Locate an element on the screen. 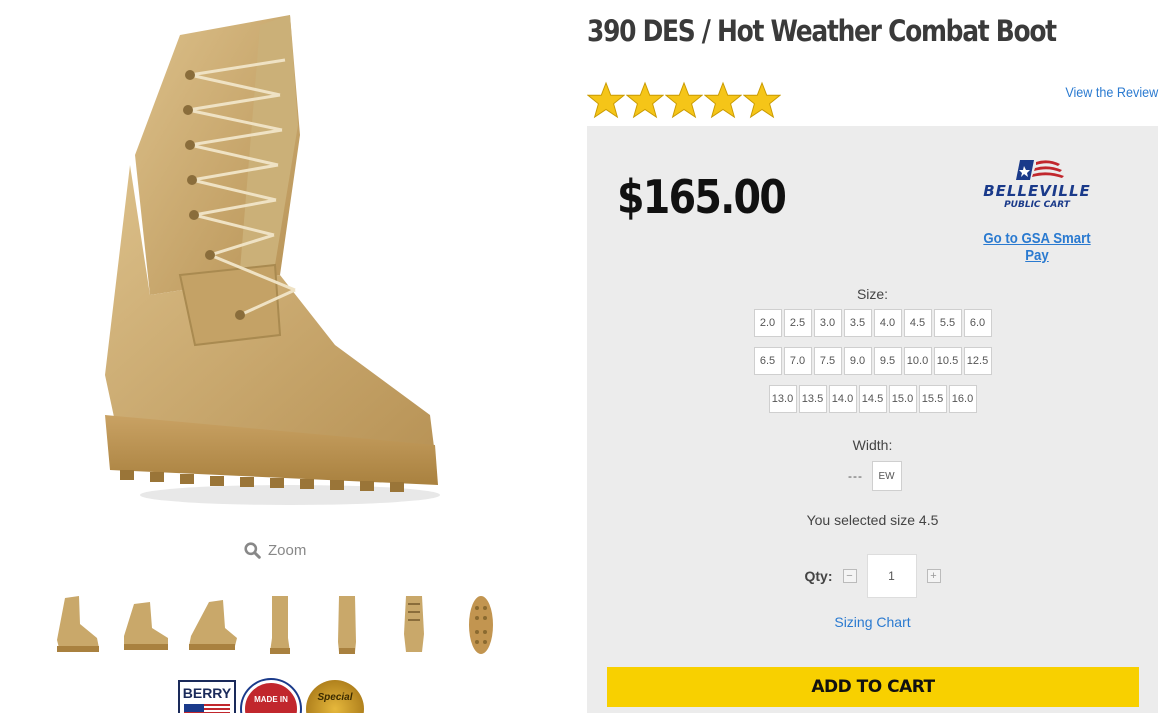  sole-thumbnail-icon is located at coordinates (481, 625).